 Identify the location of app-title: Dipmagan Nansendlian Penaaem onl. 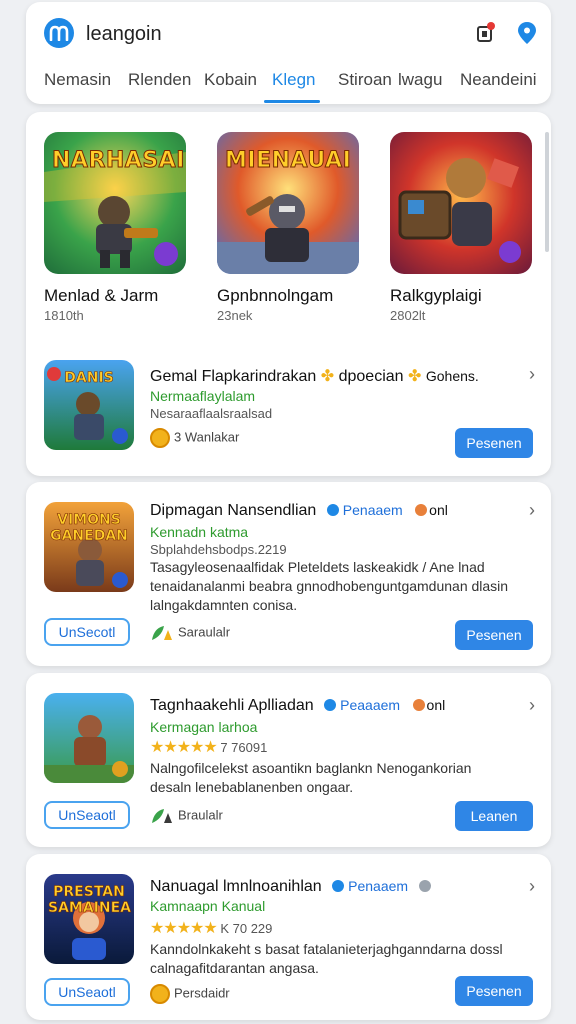
(299, 511).